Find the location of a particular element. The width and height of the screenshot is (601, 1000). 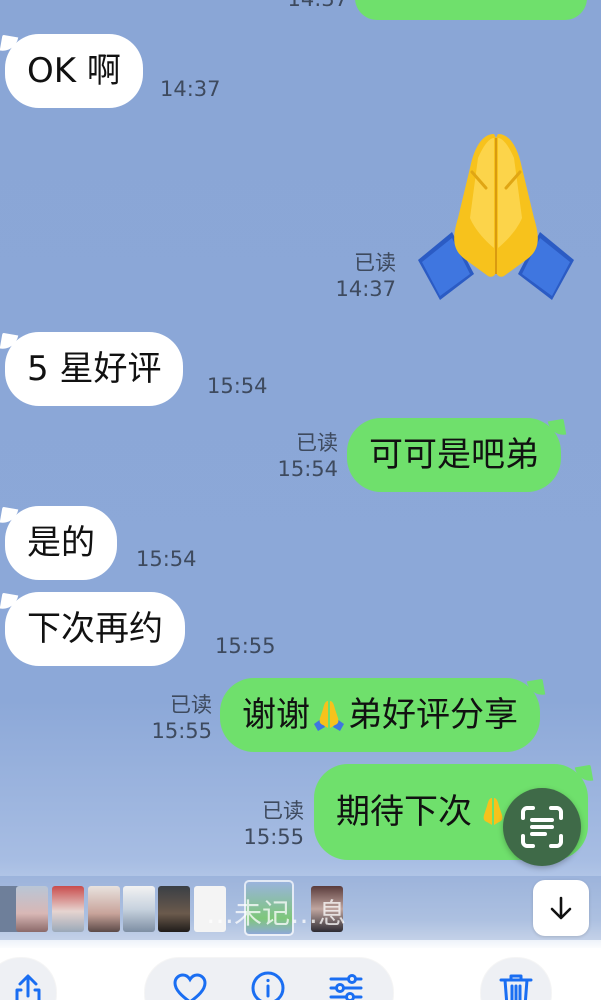

live-text-scan-icon is located at coordinates (542, 827).